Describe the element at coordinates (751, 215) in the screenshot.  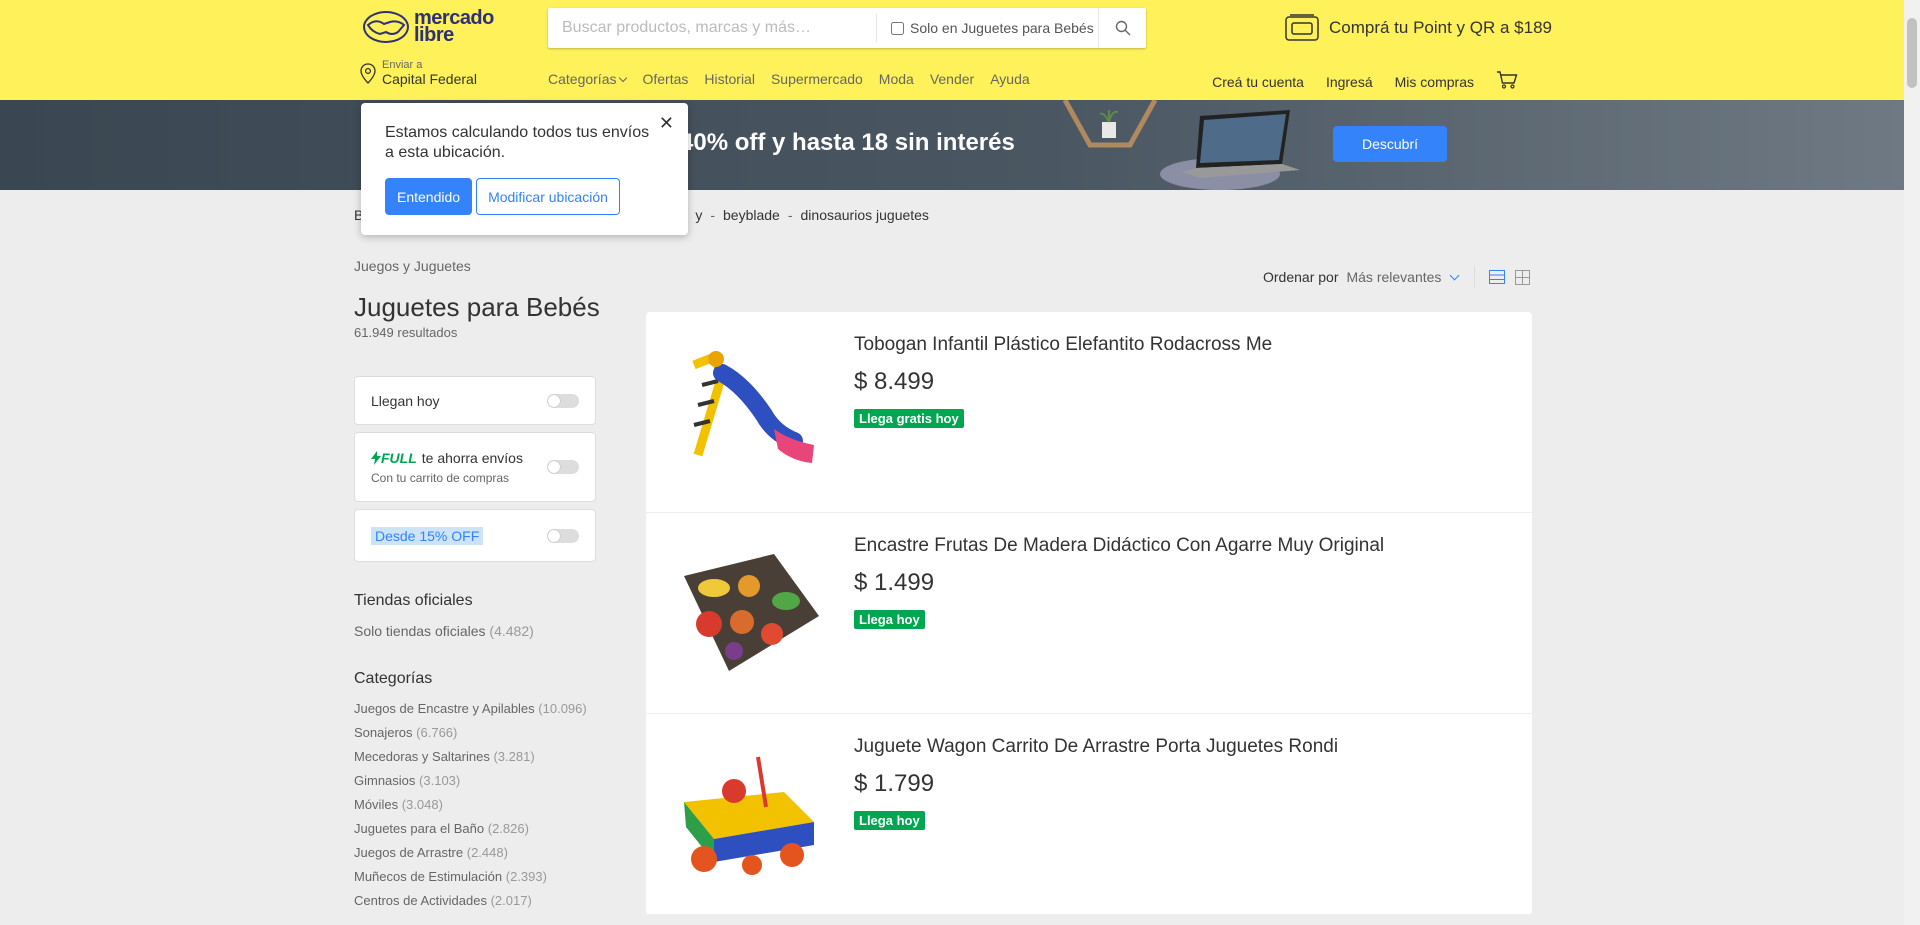
I see `breadcrumb-item: beyblade` at that location.